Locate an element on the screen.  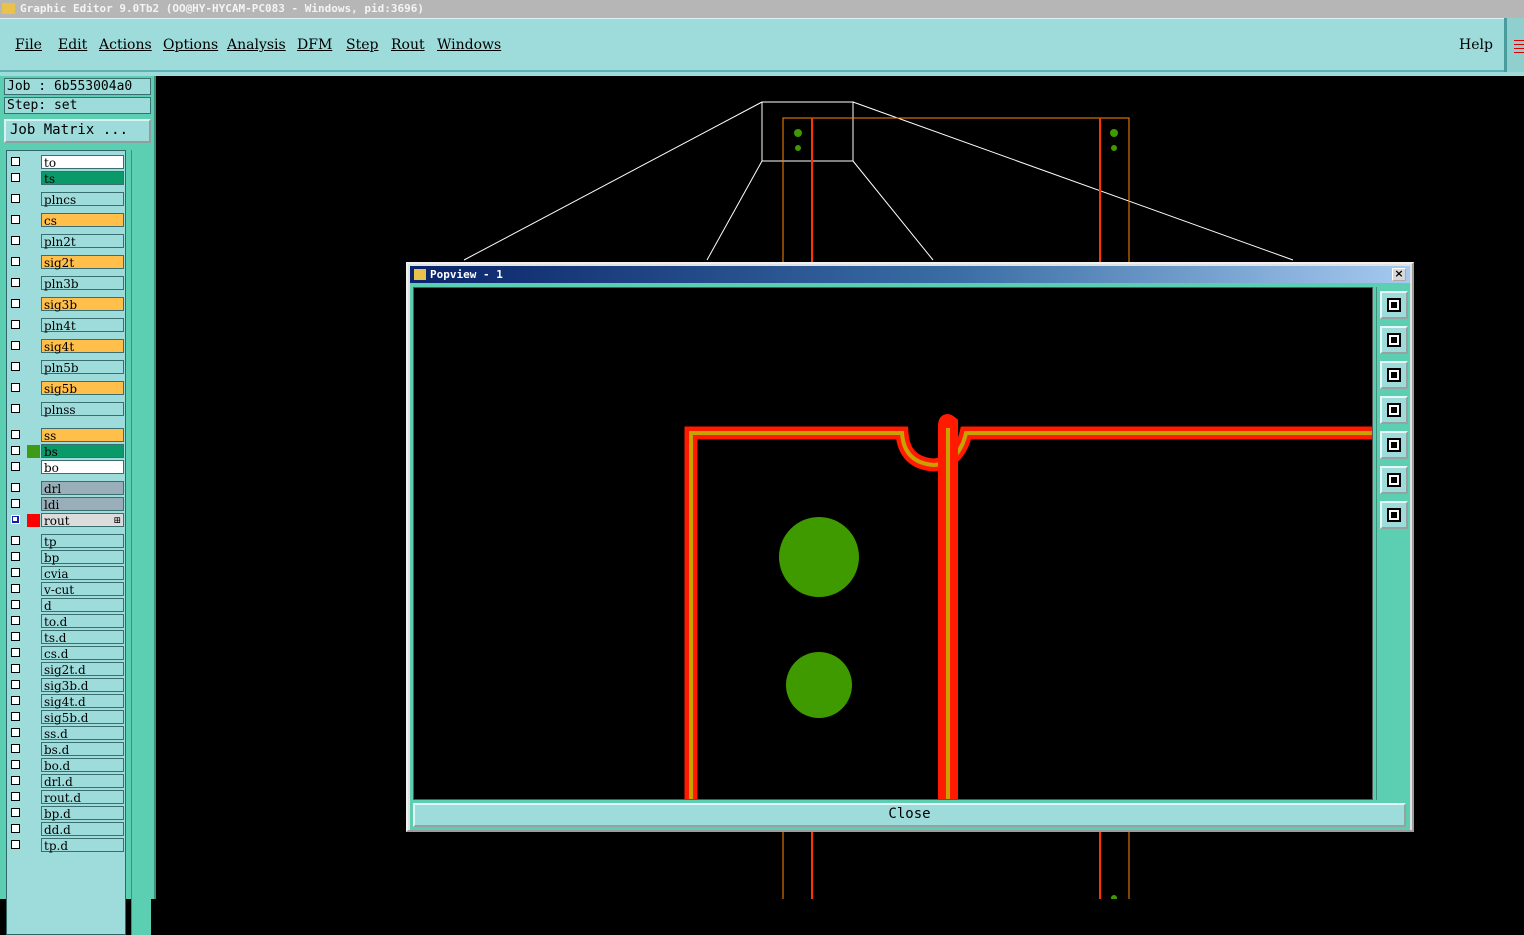
menu-step: Step is located at coordinates (362, 45).